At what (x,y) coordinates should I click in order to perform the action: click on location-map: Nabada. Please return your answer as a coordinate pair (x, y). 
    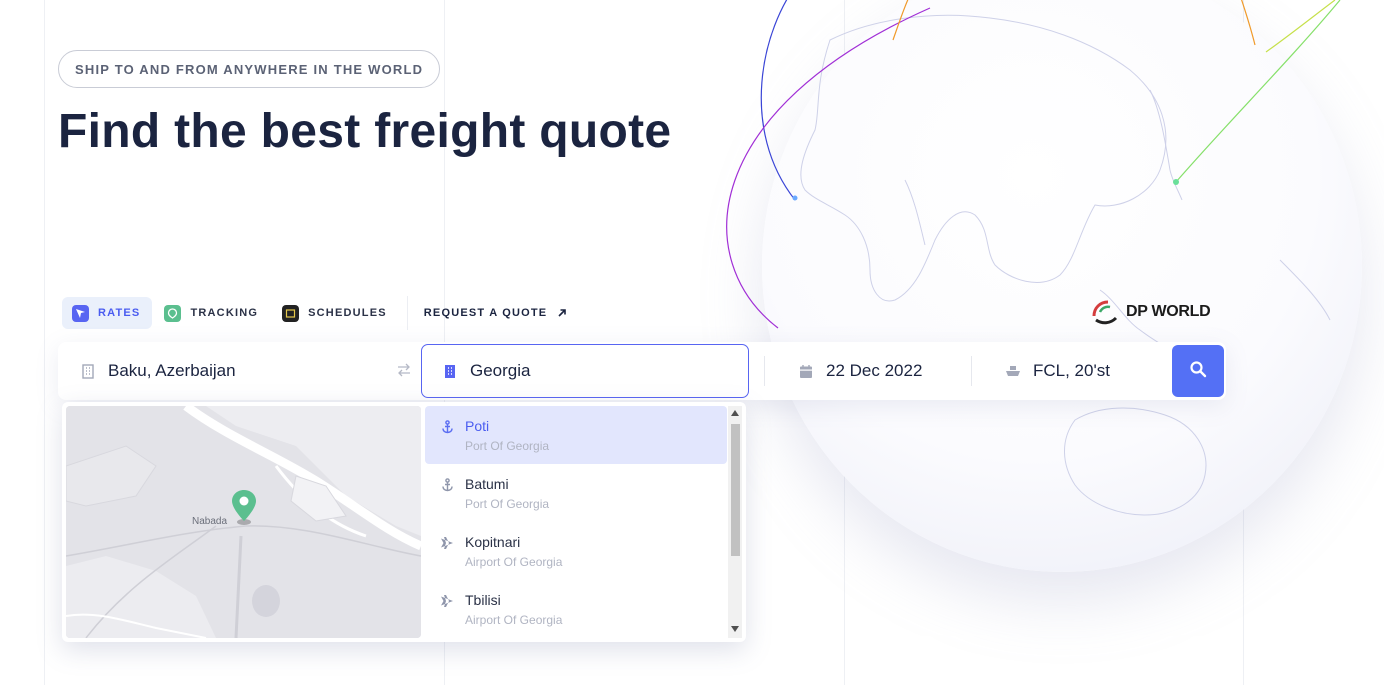
    Looking at the image, I should click on (243, 522).